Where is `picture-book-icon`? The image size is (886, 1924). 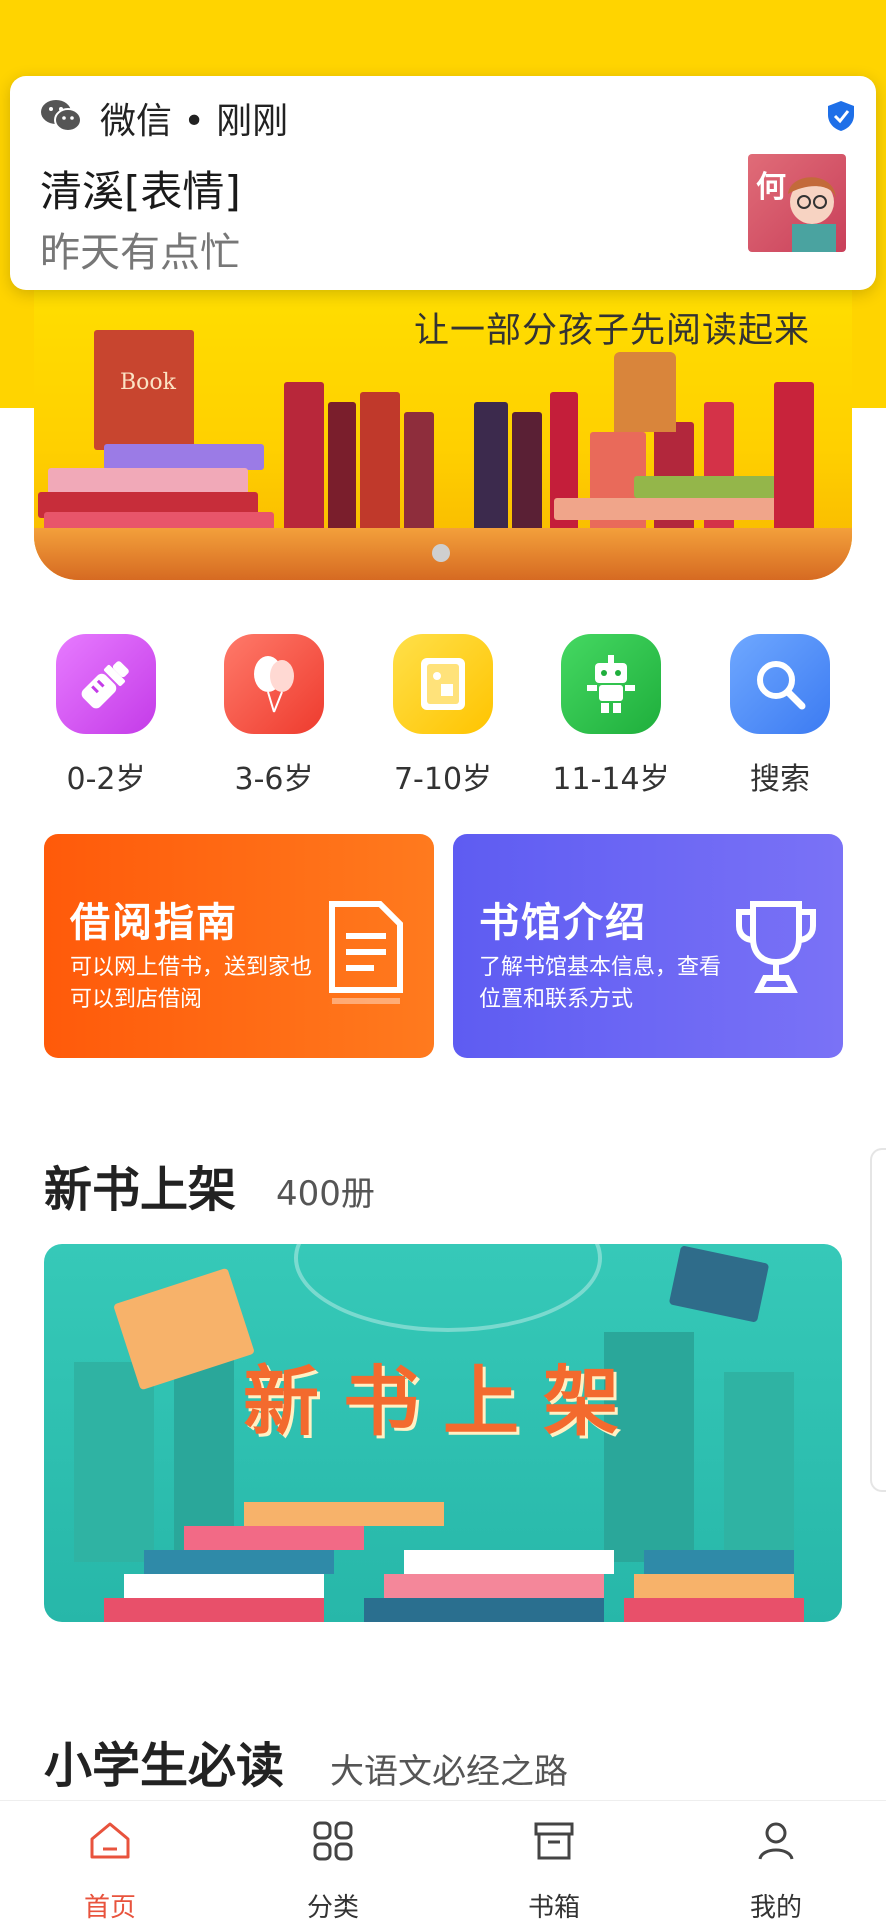
picture-book-icon is located at coordinates (443, 684).